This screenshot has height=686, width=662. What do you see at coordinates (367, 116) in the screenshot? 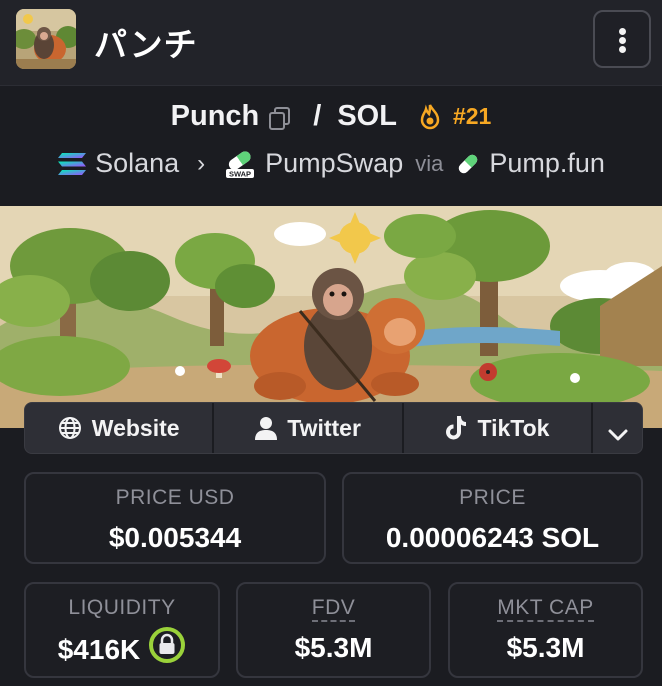
I see `quote-token-symbol: SOL` at bounding box center [367, 116].